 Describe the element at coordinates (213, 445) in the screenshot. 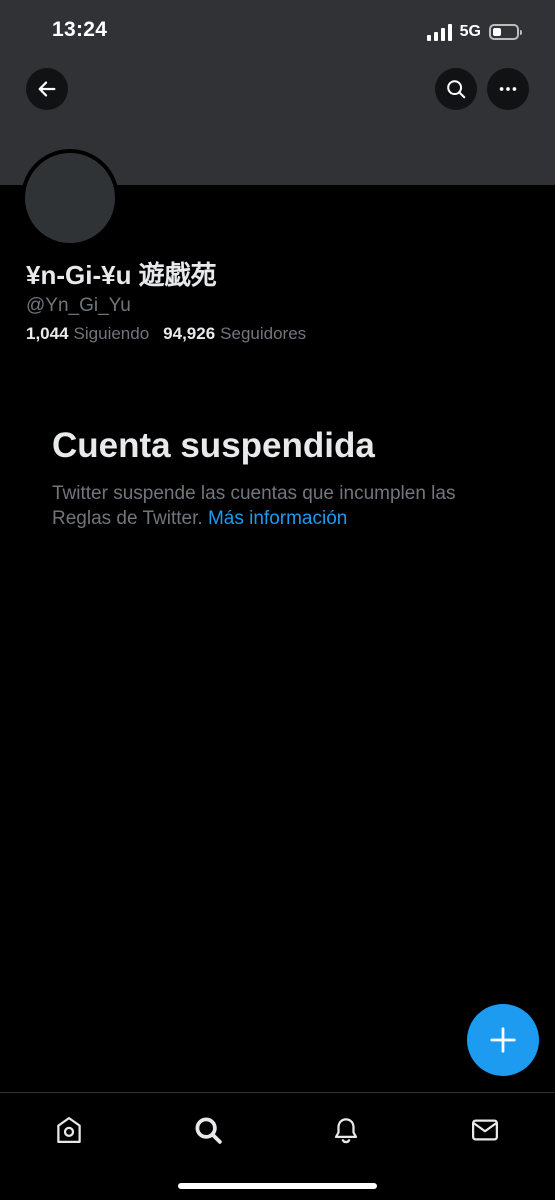

I see `suspended-title: Cuenta suspendida` at that location.